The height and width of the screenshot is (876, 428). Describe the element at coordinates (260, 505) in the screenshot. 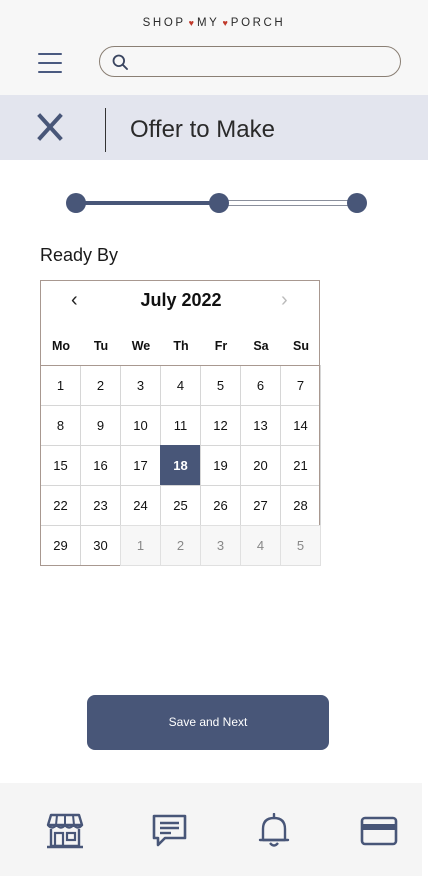

I see `calendar-day: 27` at that location.